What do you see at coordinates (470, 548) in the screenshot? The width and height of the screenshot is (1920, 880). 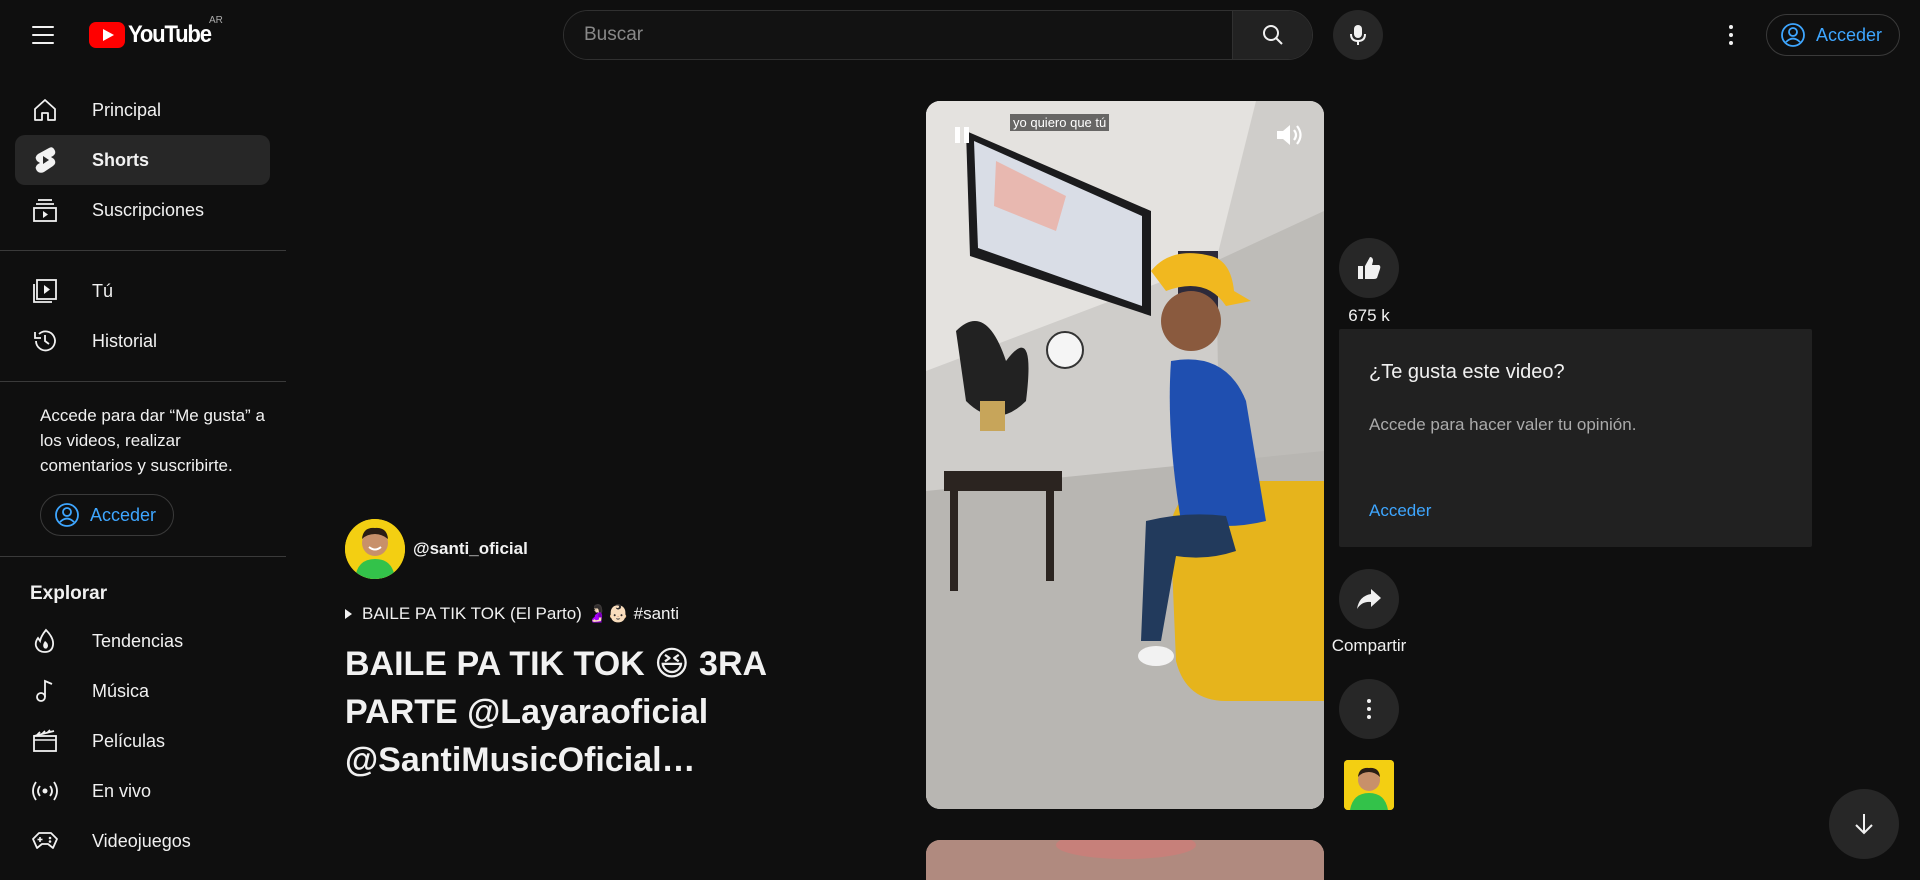 I see `channel-name: @santi_oficial` at bounding box center [470, 548].